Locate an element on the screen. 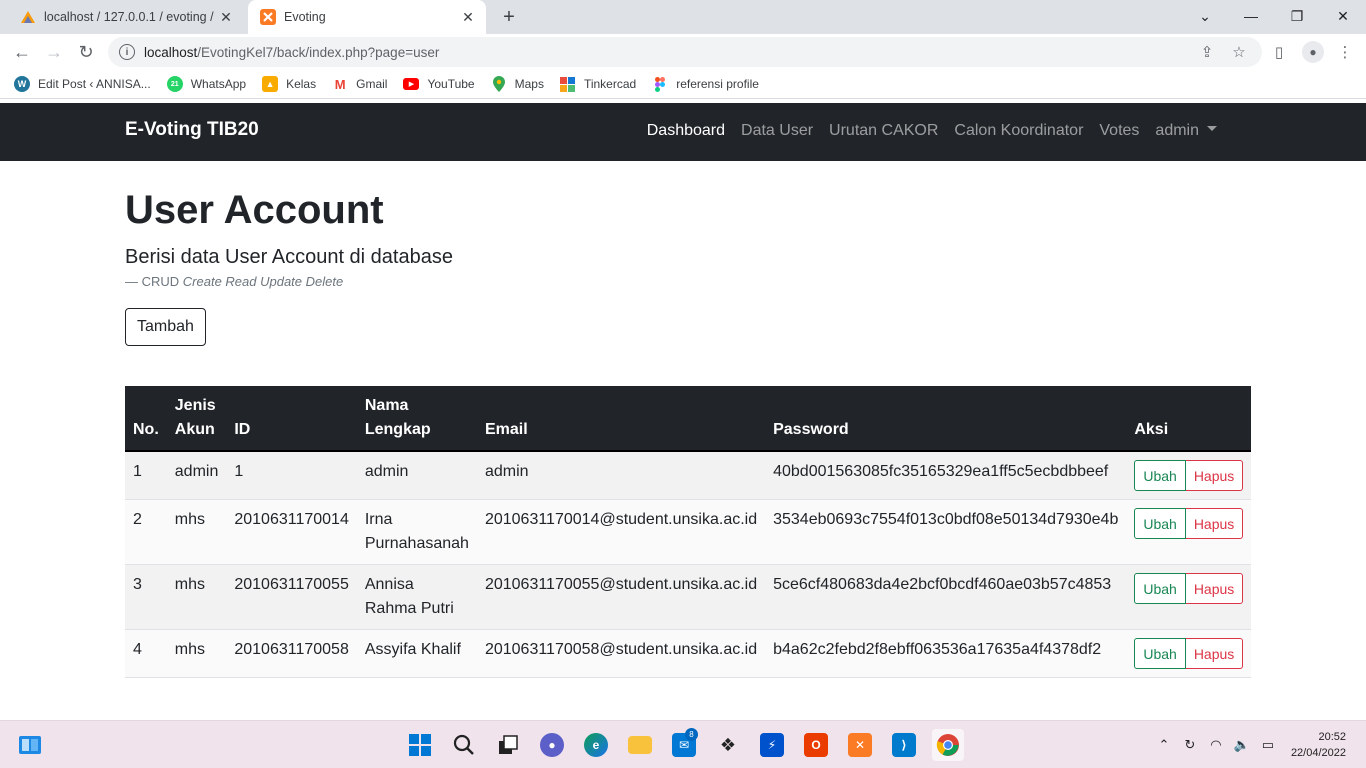 The width and height of the screenshot is (1366, 768). bookmark-kelas: ▲ Kelas is located at coordinates (289, 84).